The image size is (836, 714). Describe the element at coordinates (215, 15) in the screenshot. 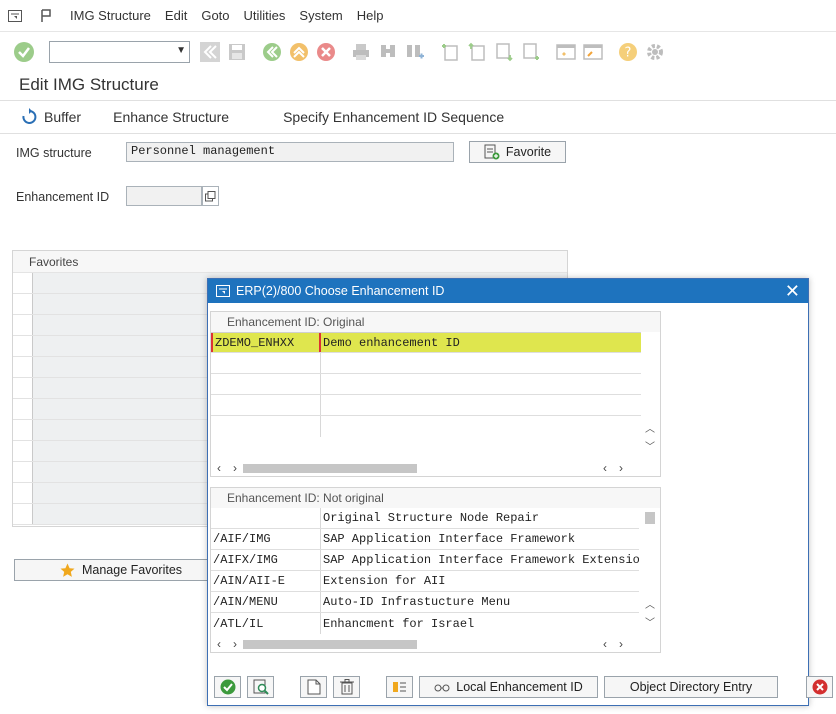

I see `menu-goto: Goto` at that location.